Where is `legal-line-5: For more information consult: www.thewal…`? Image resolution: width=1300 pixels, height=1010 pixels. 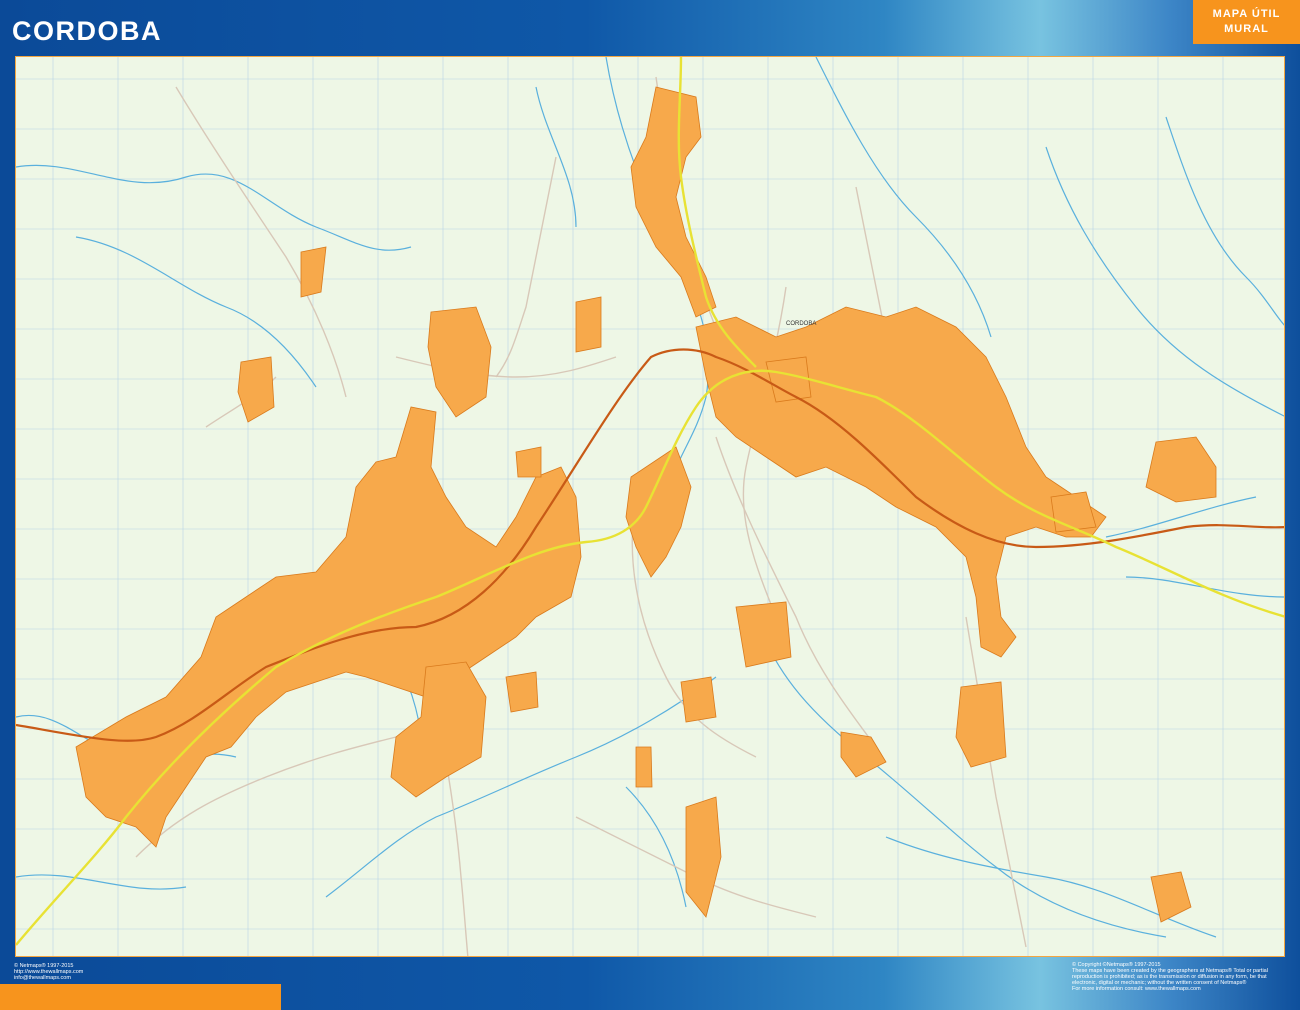 legal-line-5: For more information consult: www.thewal… is located at coordinates (1136, 989).